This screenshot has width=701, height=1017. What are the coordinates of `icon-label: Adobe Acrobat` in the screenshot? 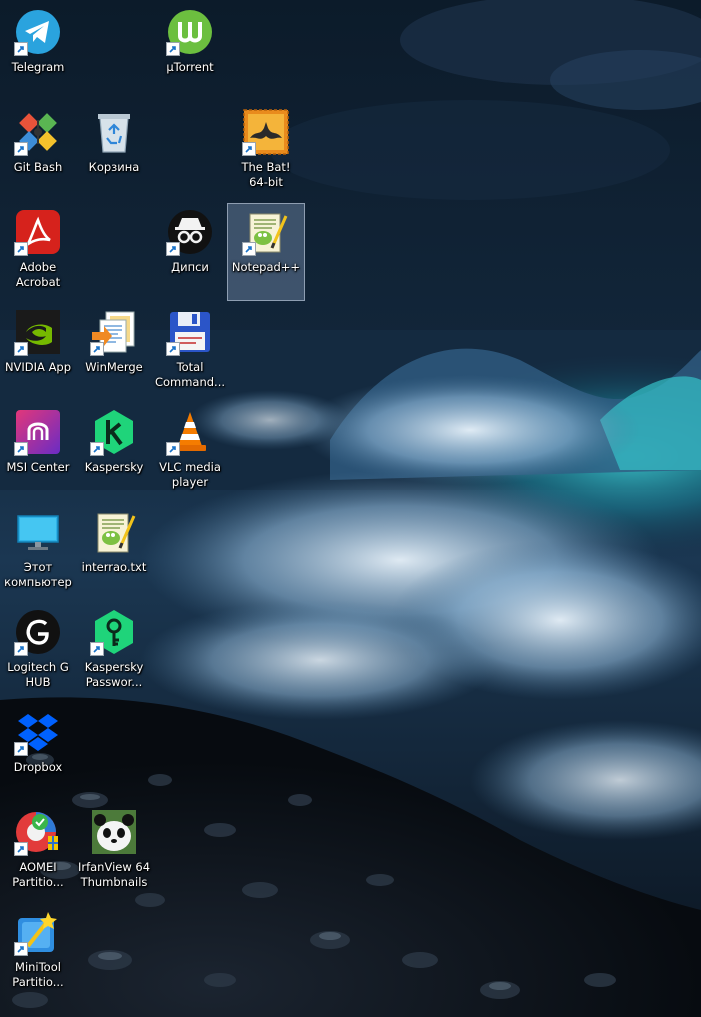 It's located at (38, 274).